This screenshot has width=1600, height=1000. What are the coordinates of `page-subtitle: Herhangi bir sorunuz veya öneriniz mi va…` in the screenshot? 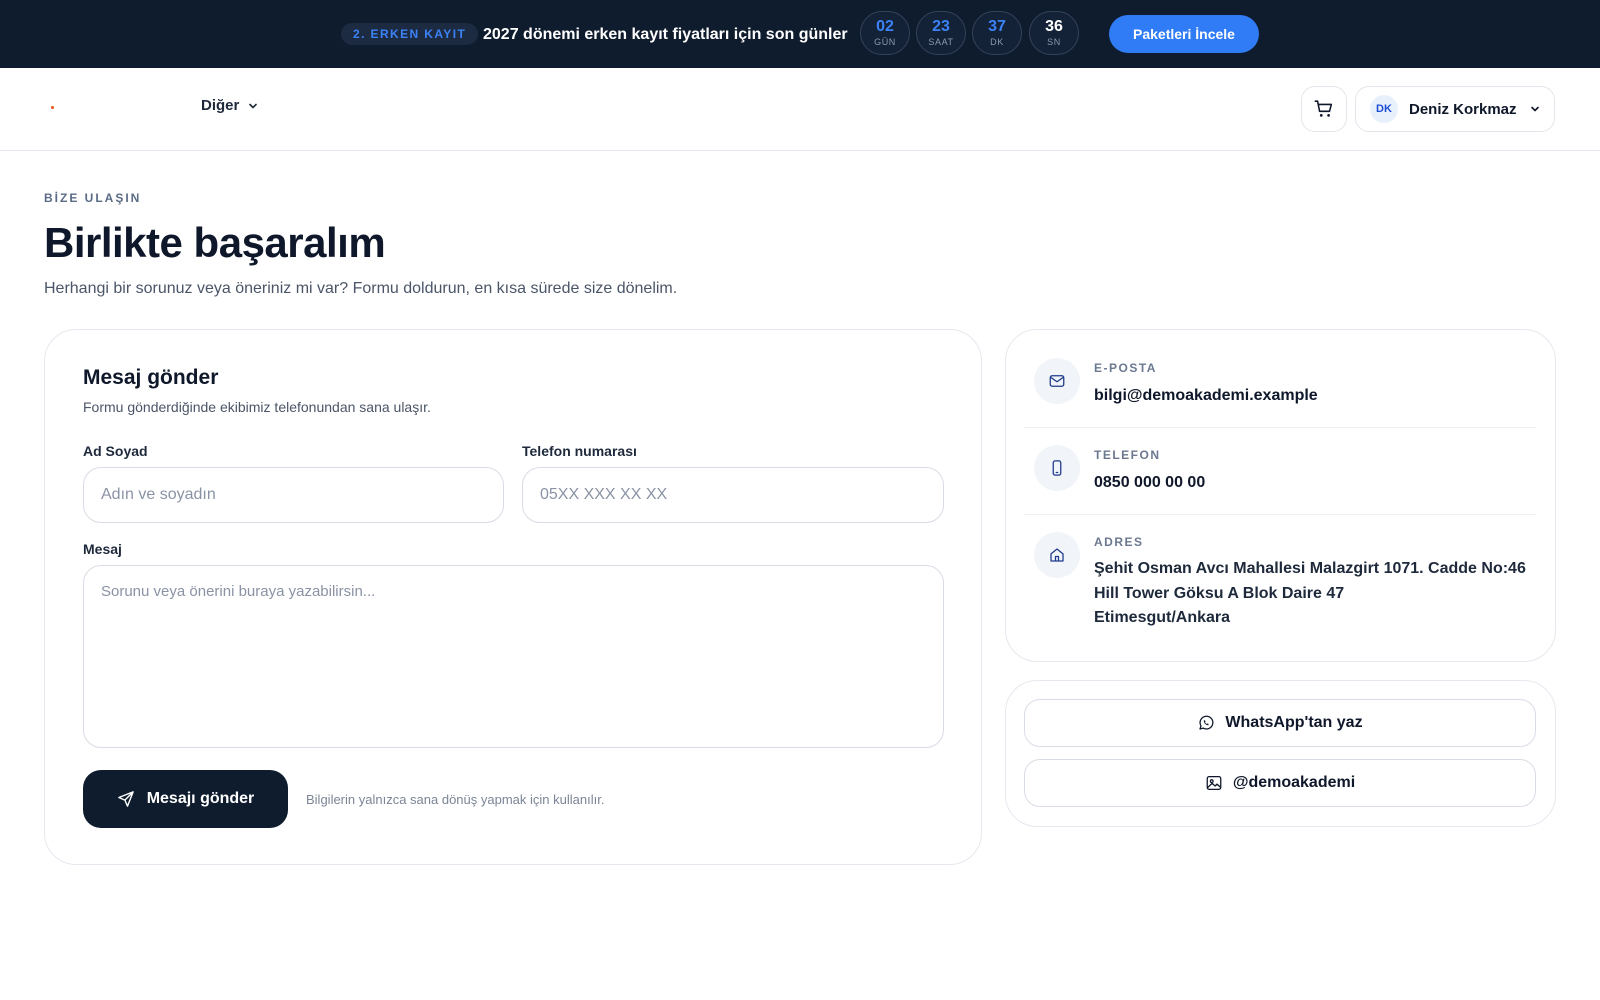 It's located at (361, 288).